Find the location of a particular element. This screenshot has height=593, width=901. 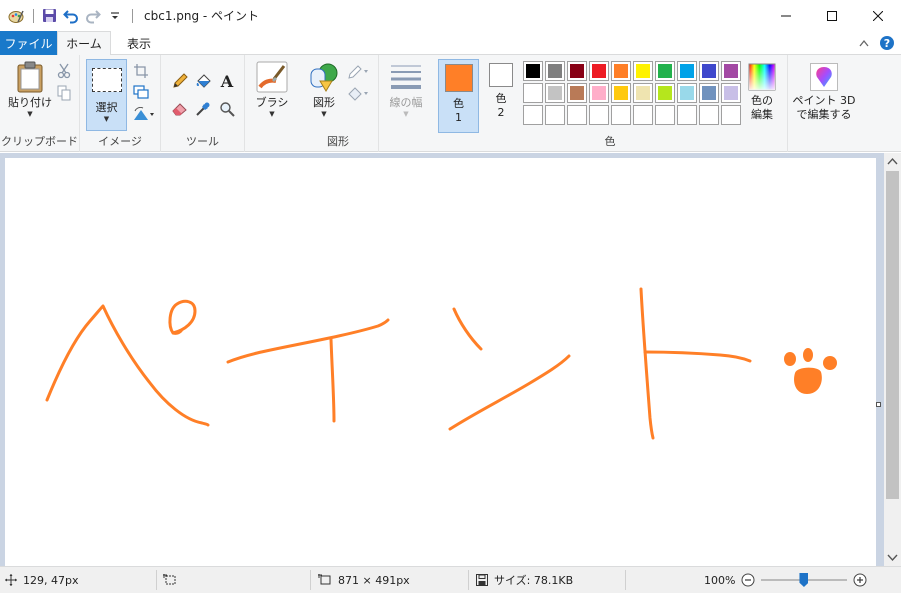

zoom-level: 100% is located at coordinates (720, 580).